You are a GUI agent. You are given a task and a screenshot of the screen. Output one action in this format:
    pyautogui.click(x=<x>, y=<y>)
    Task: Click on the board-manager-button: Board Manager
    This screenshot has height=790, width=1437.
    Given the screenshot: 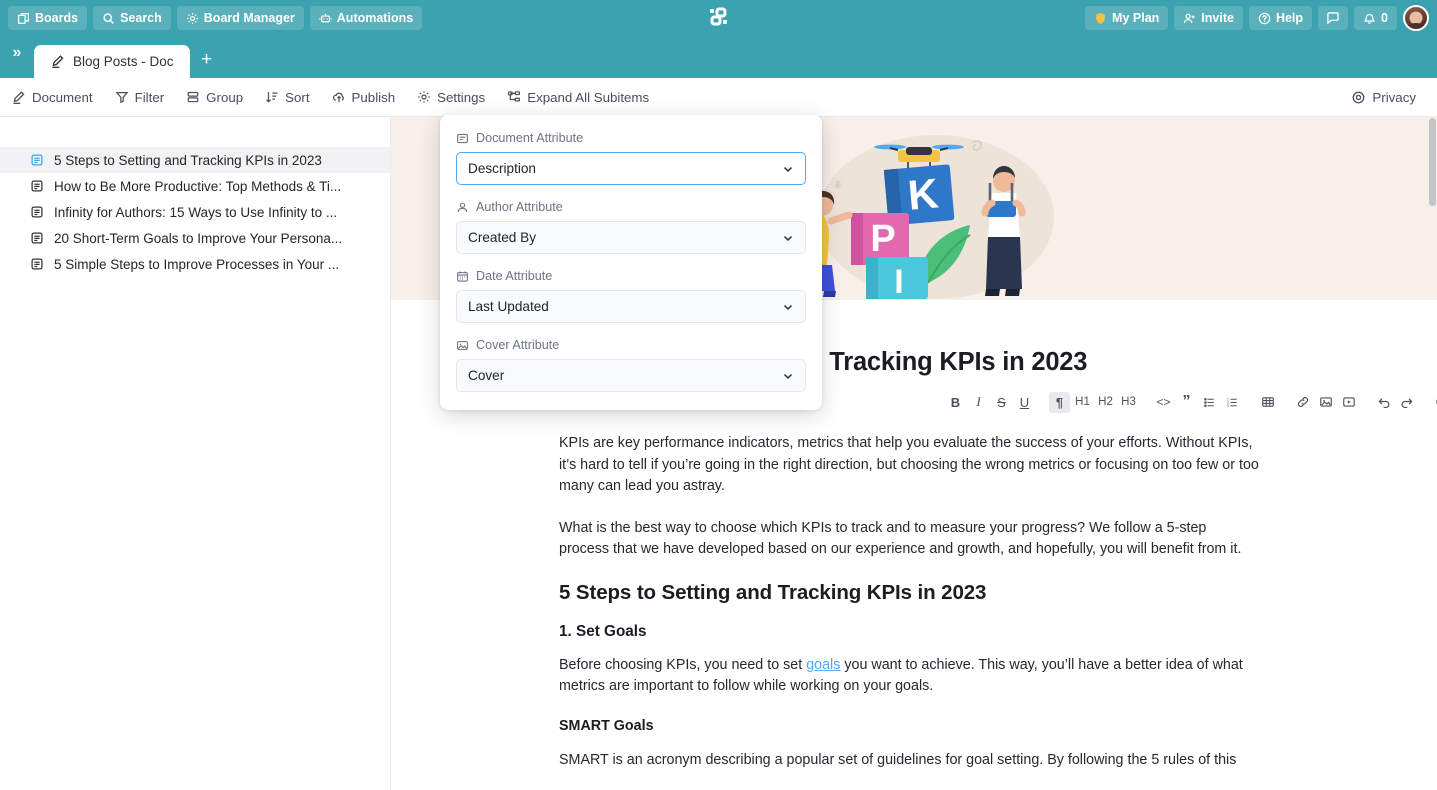 What is the action you would take?
    pyautogui.click(x=240, y=18)
    